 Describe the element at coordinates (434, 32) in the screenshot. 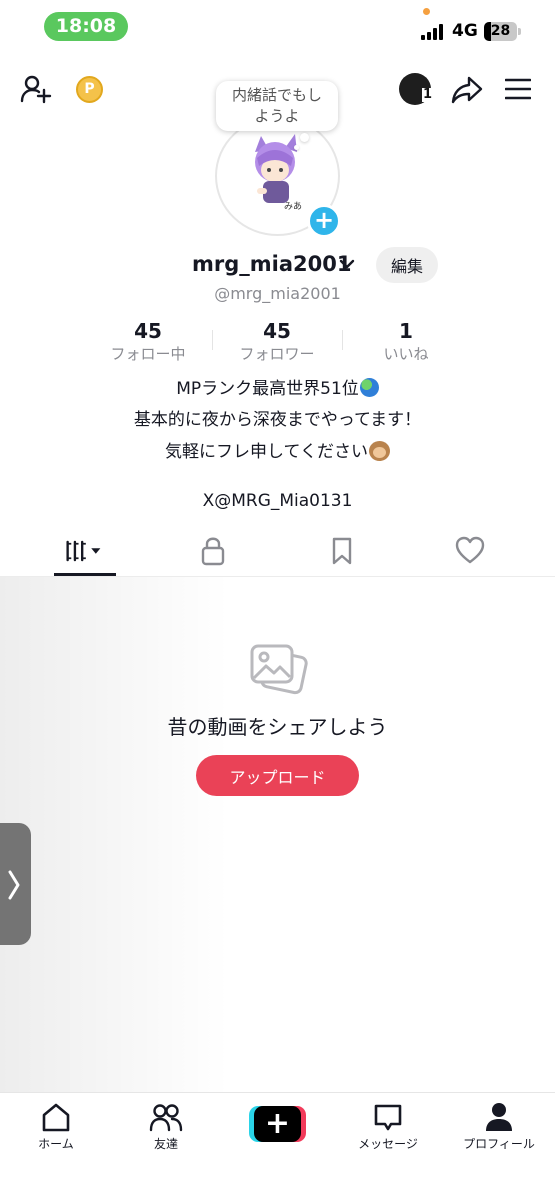

I see `signal-icon` at that location.